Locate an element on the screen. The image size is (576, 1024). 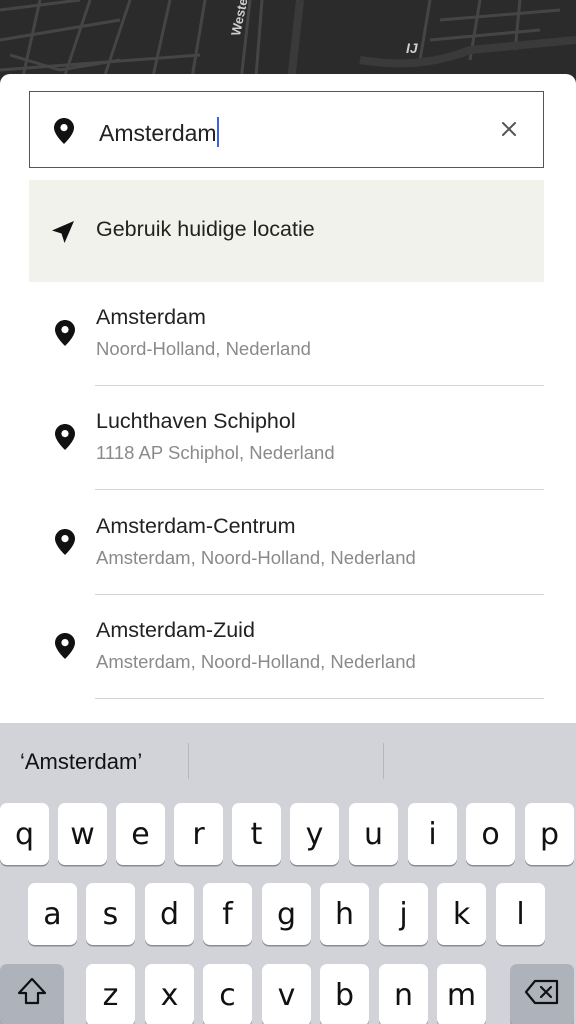
key-b: b is located at coordinates (344, 994).